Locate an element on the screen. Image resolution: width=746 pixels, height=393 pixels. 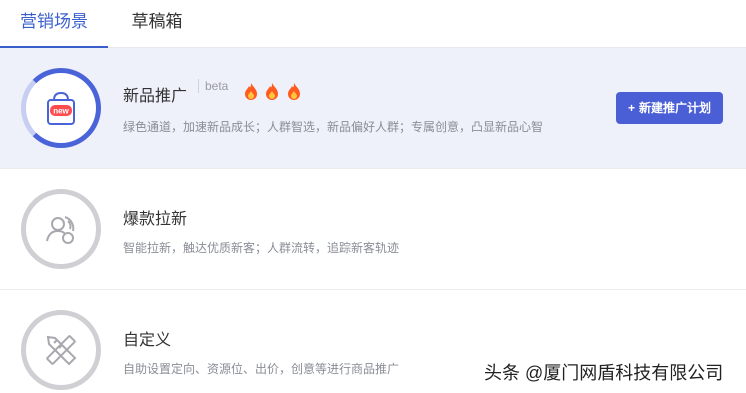
scene-icon-ring: new is located at coordinates (61, 108).